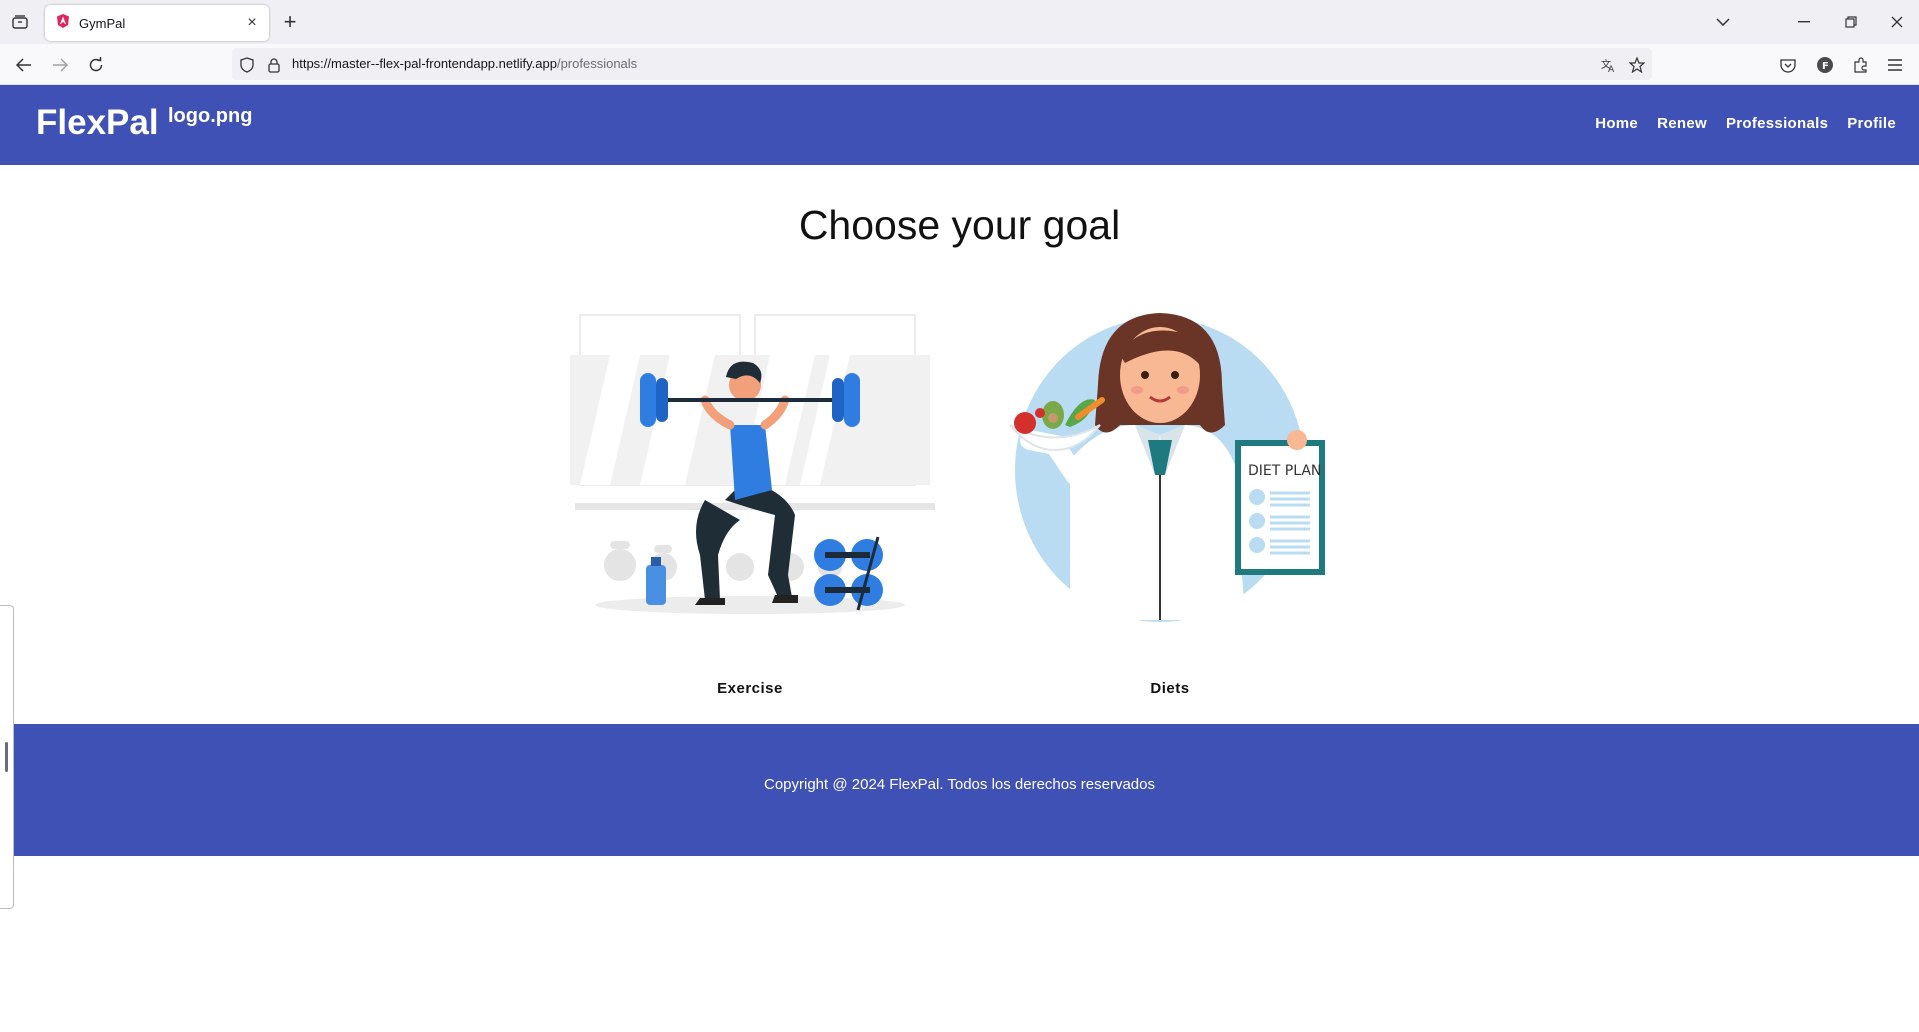  What do you see at coordinates (959, 225) in the screenshot?
I see `page-heading: Choose your goal` at bounding box center [959, 225].